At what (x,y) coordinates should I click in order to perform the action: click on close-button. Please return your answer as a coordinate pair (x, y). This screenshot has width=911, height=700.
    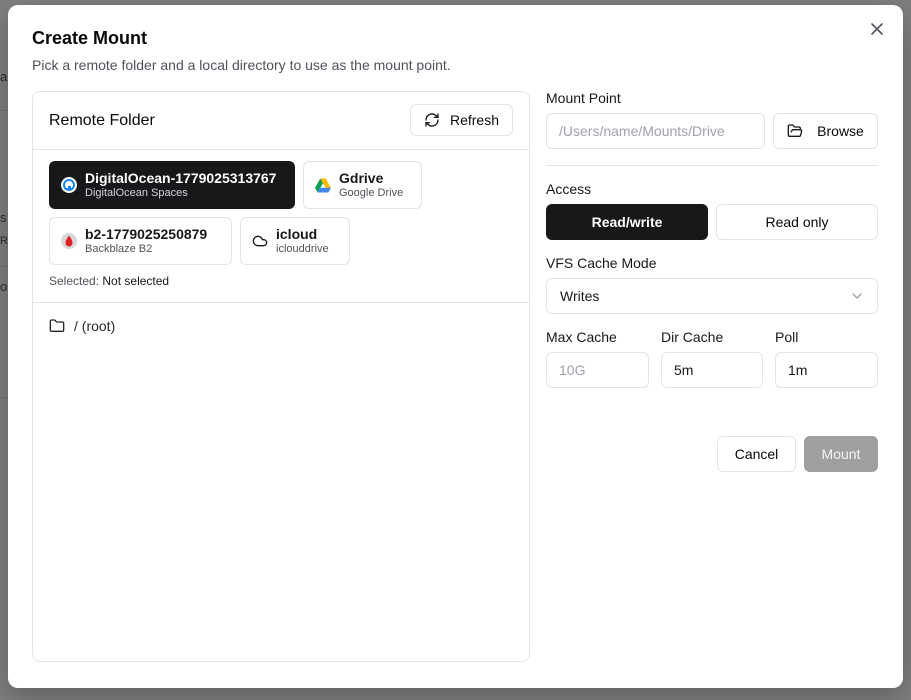
    Looking at the image, I should click on (877, 29).